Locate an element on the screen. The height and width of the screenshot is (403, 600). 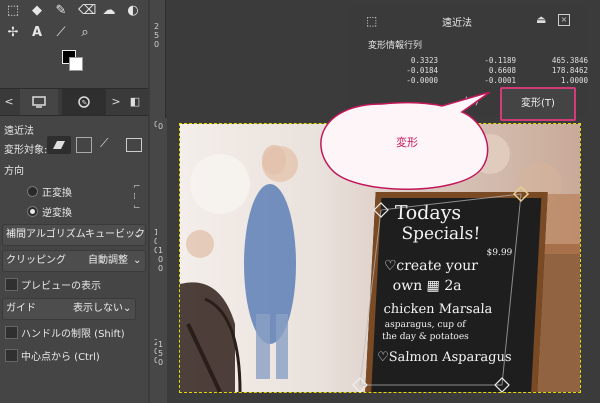
callout-text: 変形 is located at coordinates (407, 142).